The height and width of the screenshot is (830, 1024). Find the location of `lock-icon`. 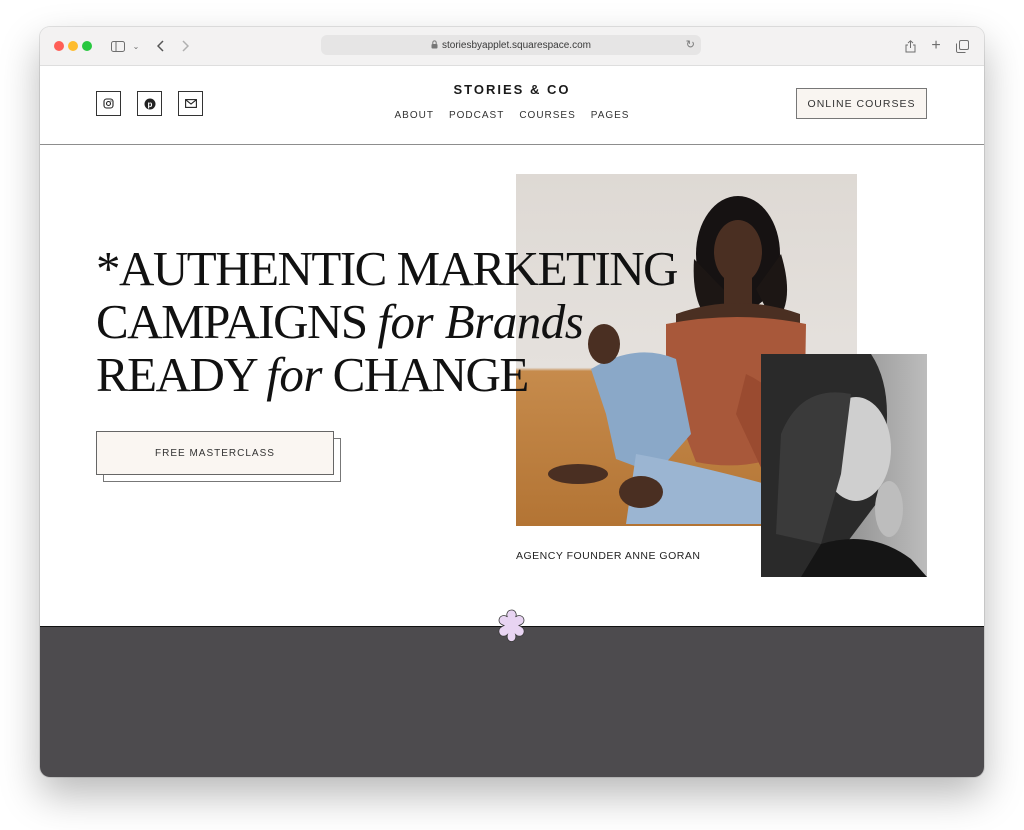

lock-icon is located at coordinates (434, 45).